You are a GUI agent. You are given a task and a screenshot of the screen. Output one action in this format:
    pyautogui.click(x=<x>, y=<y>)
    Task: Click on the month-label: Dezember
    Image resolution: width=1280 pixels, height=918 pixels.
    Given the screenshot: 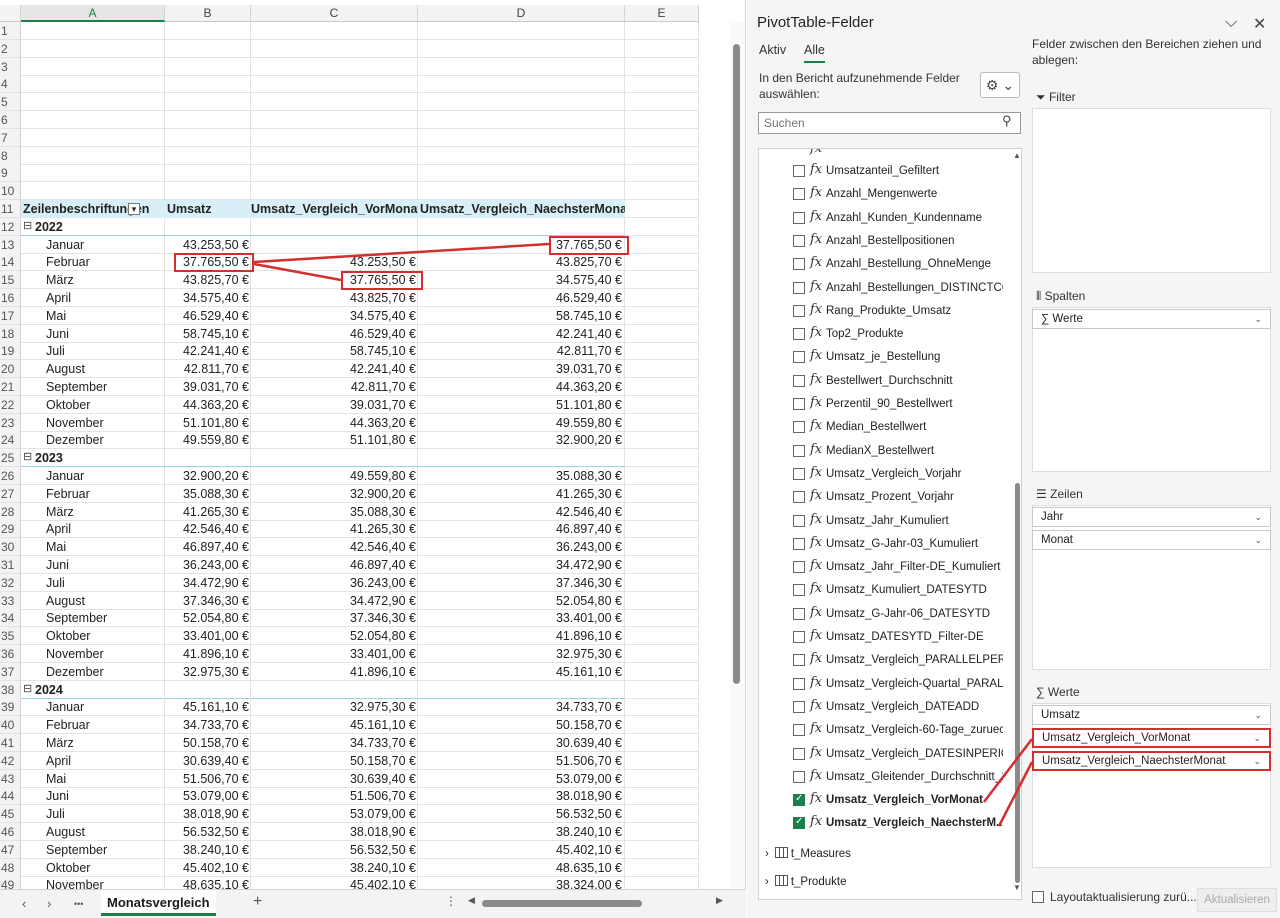 What is the action you would take?
    pyautogui.click(x=105, y=440)
    